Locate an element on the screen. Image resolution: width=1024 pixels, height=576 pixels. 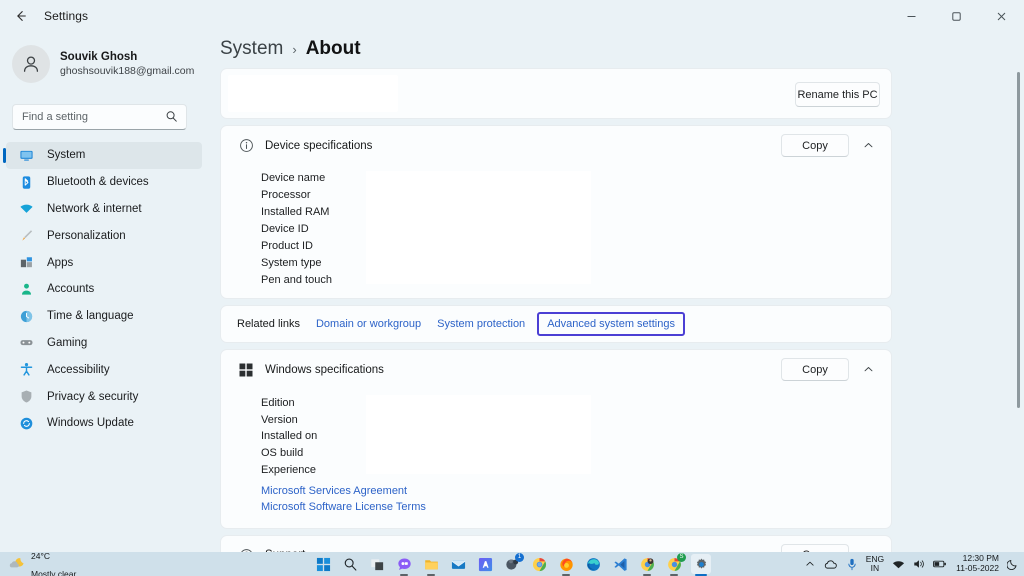
link-microsoft-services-agreement: Microsoft Services Agreement is located at coordinates (576, 491).